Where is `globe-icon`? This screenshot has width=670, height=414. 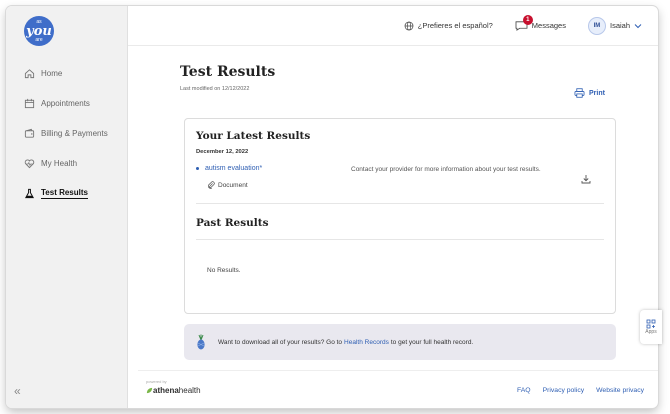 globe-icon is located at coordinates (409, 25).